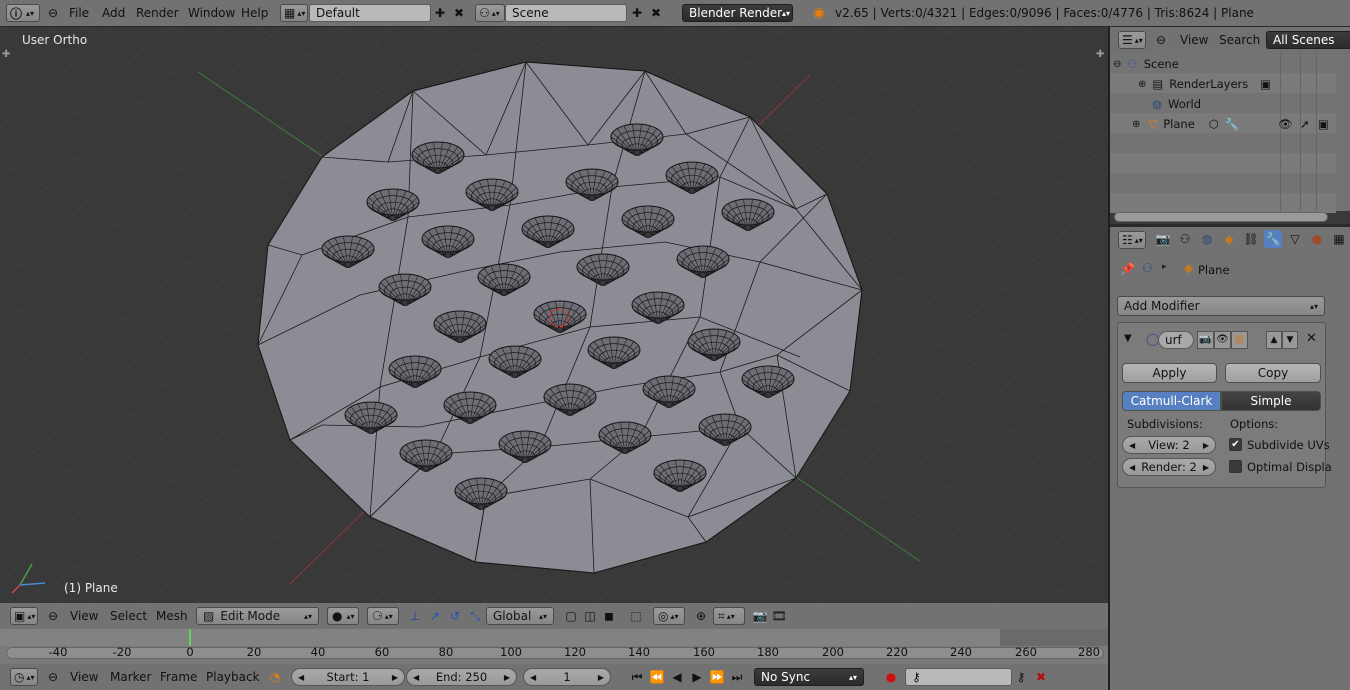 This screenshot has width=1350, height=690. I want to click on editor-type-timeline-button: ◷ ▴▾, so click(24, 677).